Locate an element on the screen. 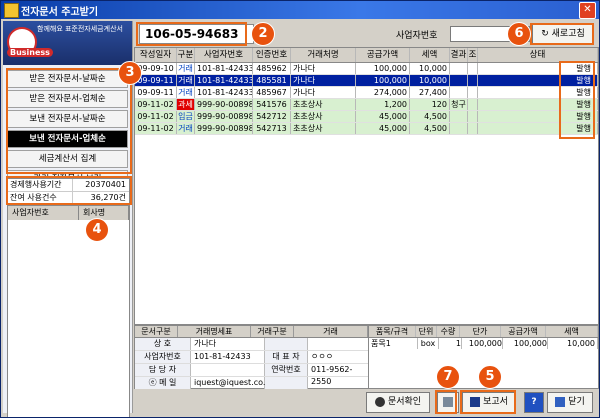 This screenshot has width=600, height=418. highlight-refresh is located at coordinates (562, 34).